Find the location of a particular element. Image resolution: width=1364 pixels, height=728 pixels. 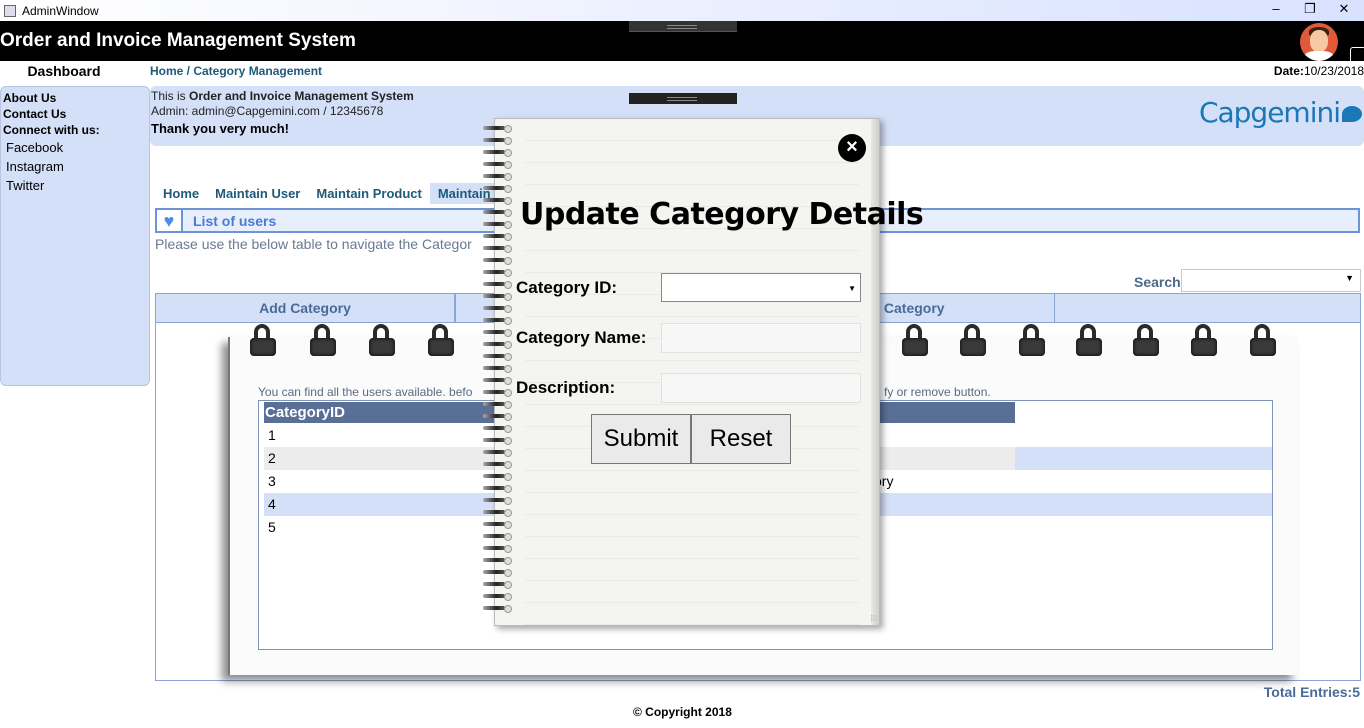

top-drag-grip is located at coordinates (683, 26).